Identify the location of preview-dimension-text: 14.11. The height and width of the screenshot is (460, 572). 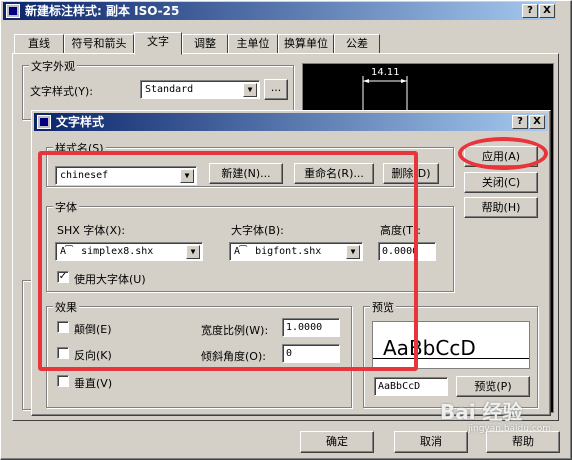
(385, 72).